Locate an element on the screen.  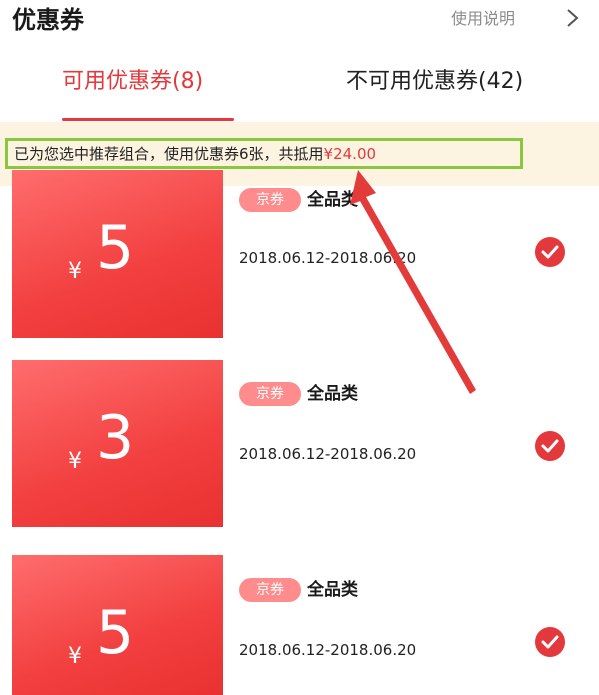
notice-message: 已为您选中推荐组合，使用优惠券6张，共抵用 is located at coordinates (169, 154).